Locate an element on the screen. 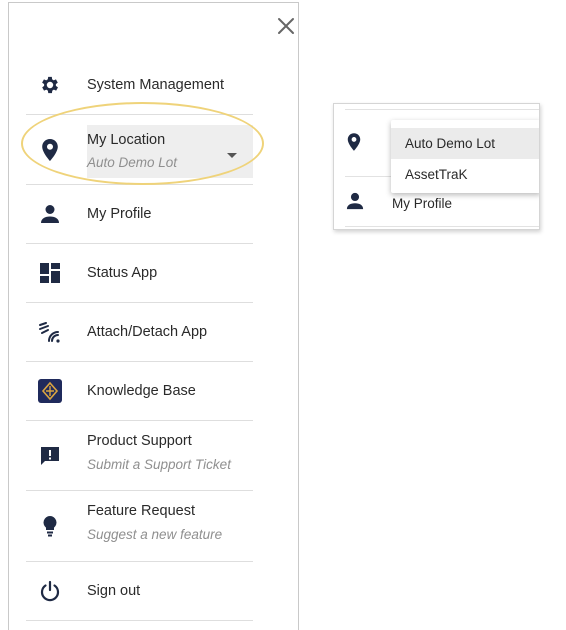 The height and width of the screenshot is (630, 566). menu-item-status-app: Status App is located at coordinates (139, 273).